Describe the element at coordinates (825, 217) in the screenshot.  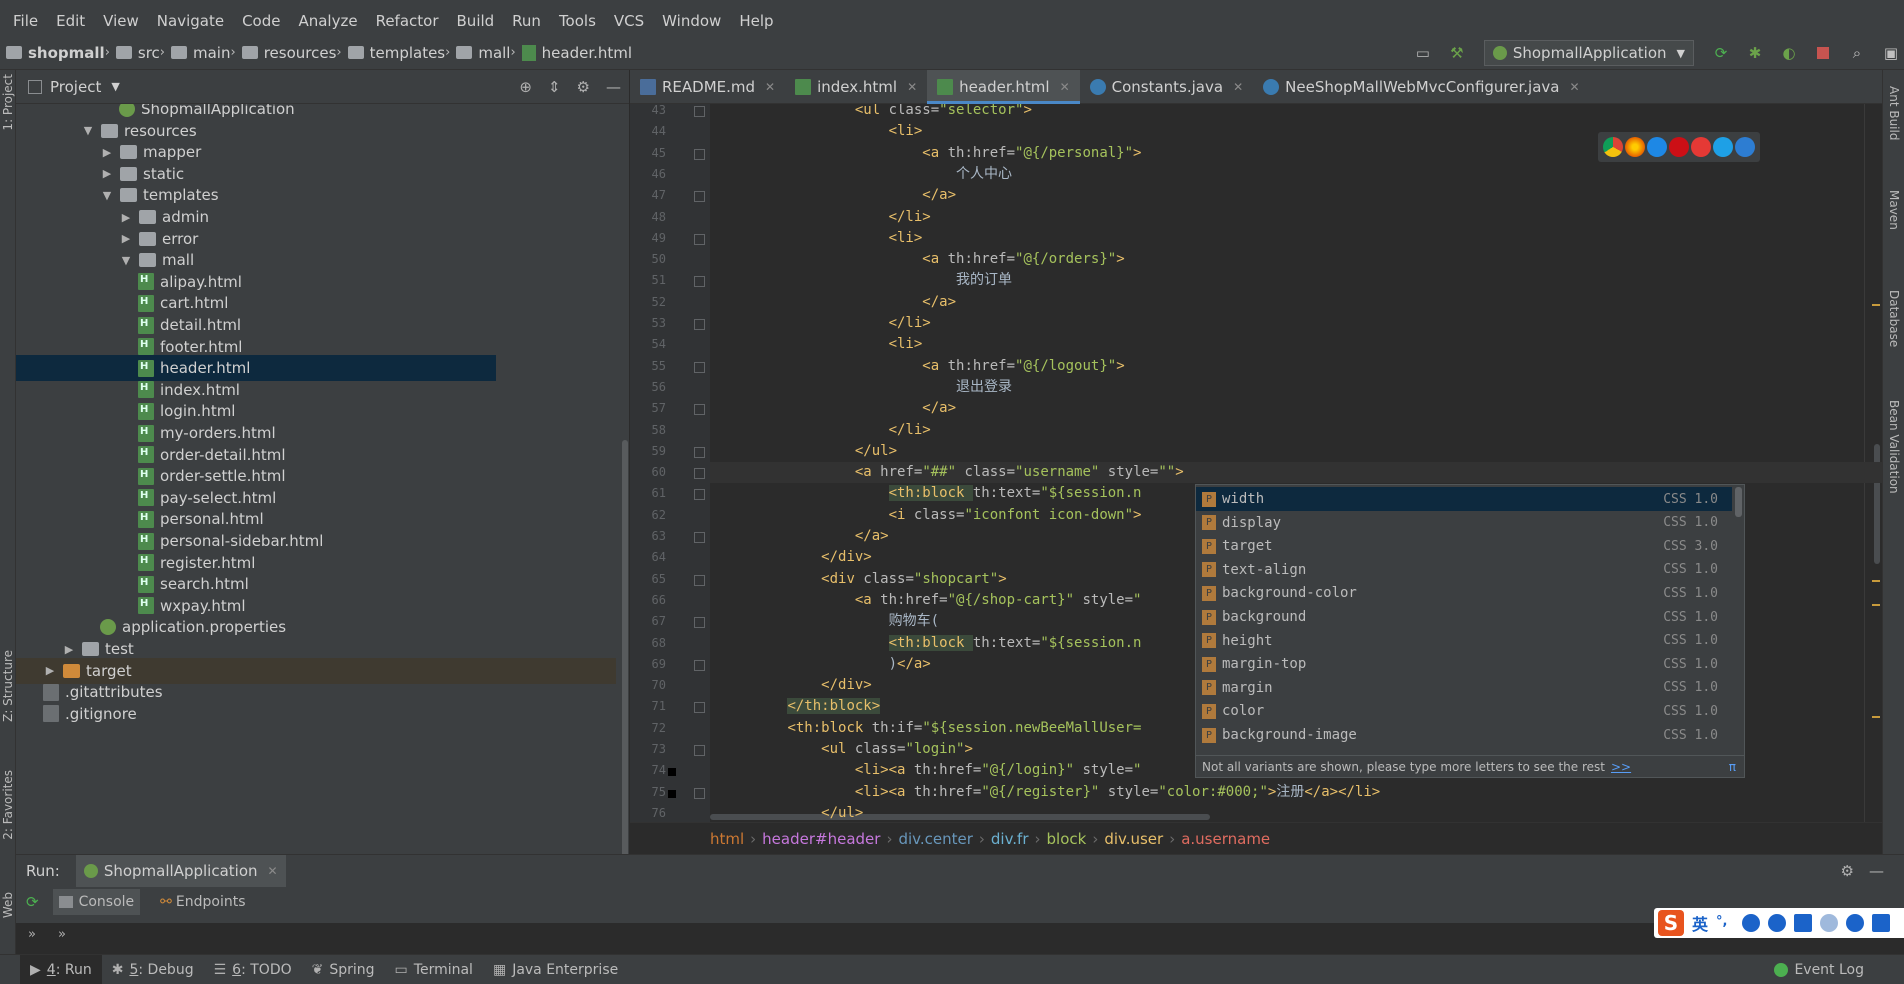
I see `code-line: </li>` at that location.